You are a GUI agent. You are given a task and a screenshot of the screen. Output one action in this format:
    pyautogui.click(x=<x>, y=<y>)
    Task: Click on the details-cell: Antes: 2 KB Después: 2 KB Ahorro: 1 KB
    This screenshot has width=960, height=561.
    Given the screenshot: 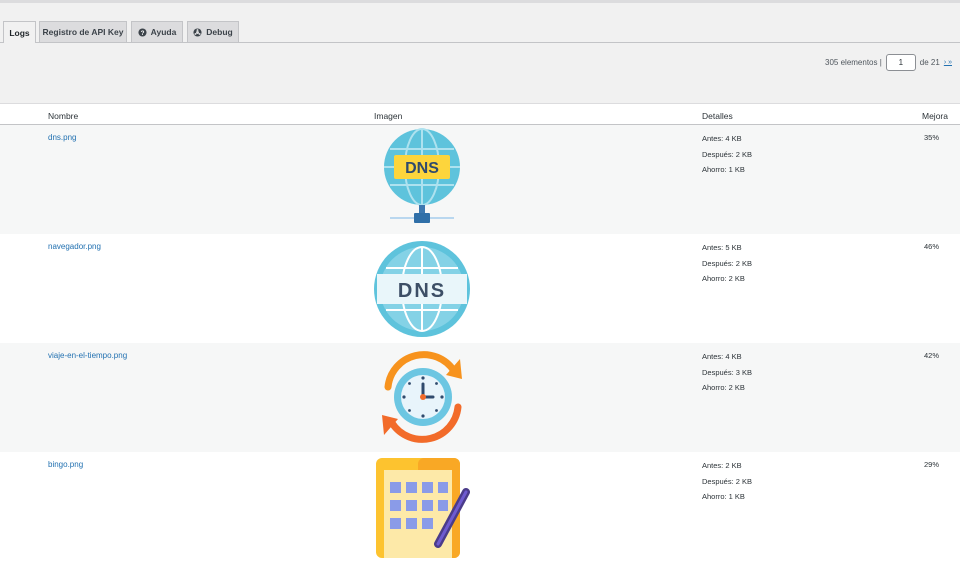 What is the action you would take?
    pyautogui.click(x=727, y=481)
    